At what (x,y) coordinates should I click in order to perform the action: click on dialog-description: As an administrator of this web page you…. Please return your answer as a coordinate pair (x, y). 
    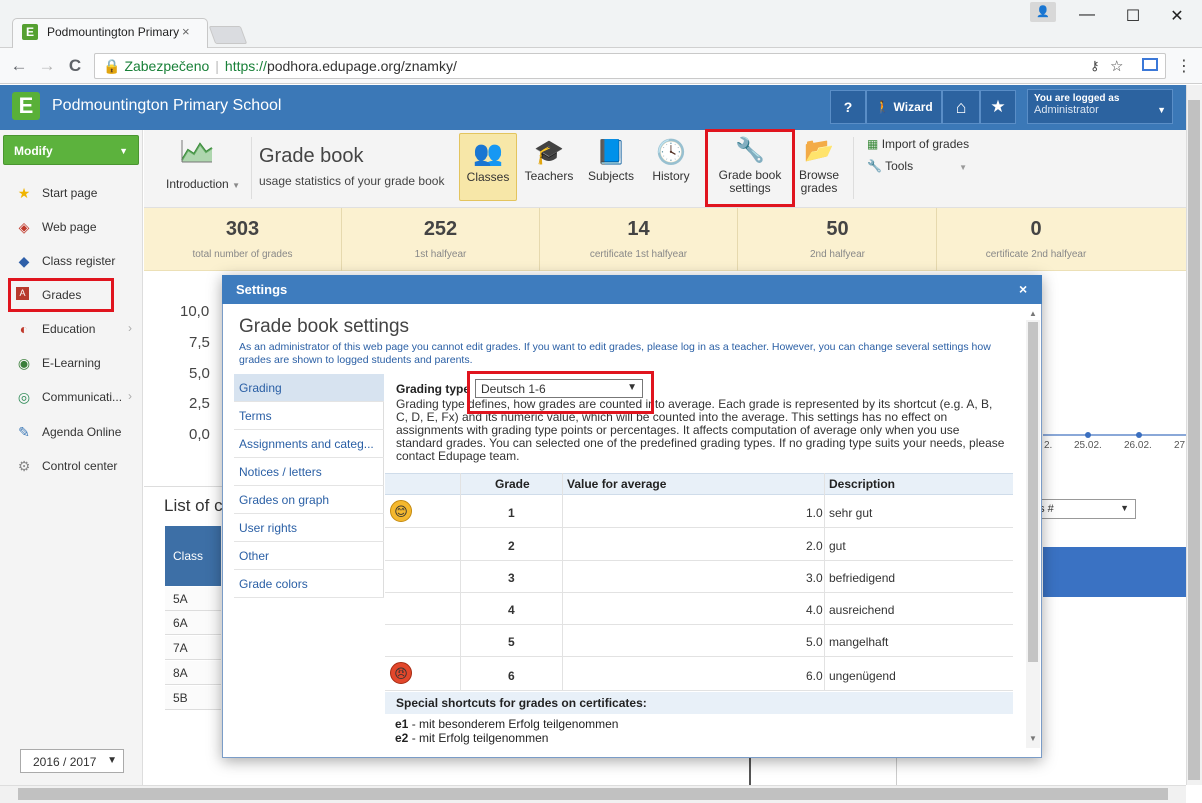
    Looking at the image, I should click on (615, 353).